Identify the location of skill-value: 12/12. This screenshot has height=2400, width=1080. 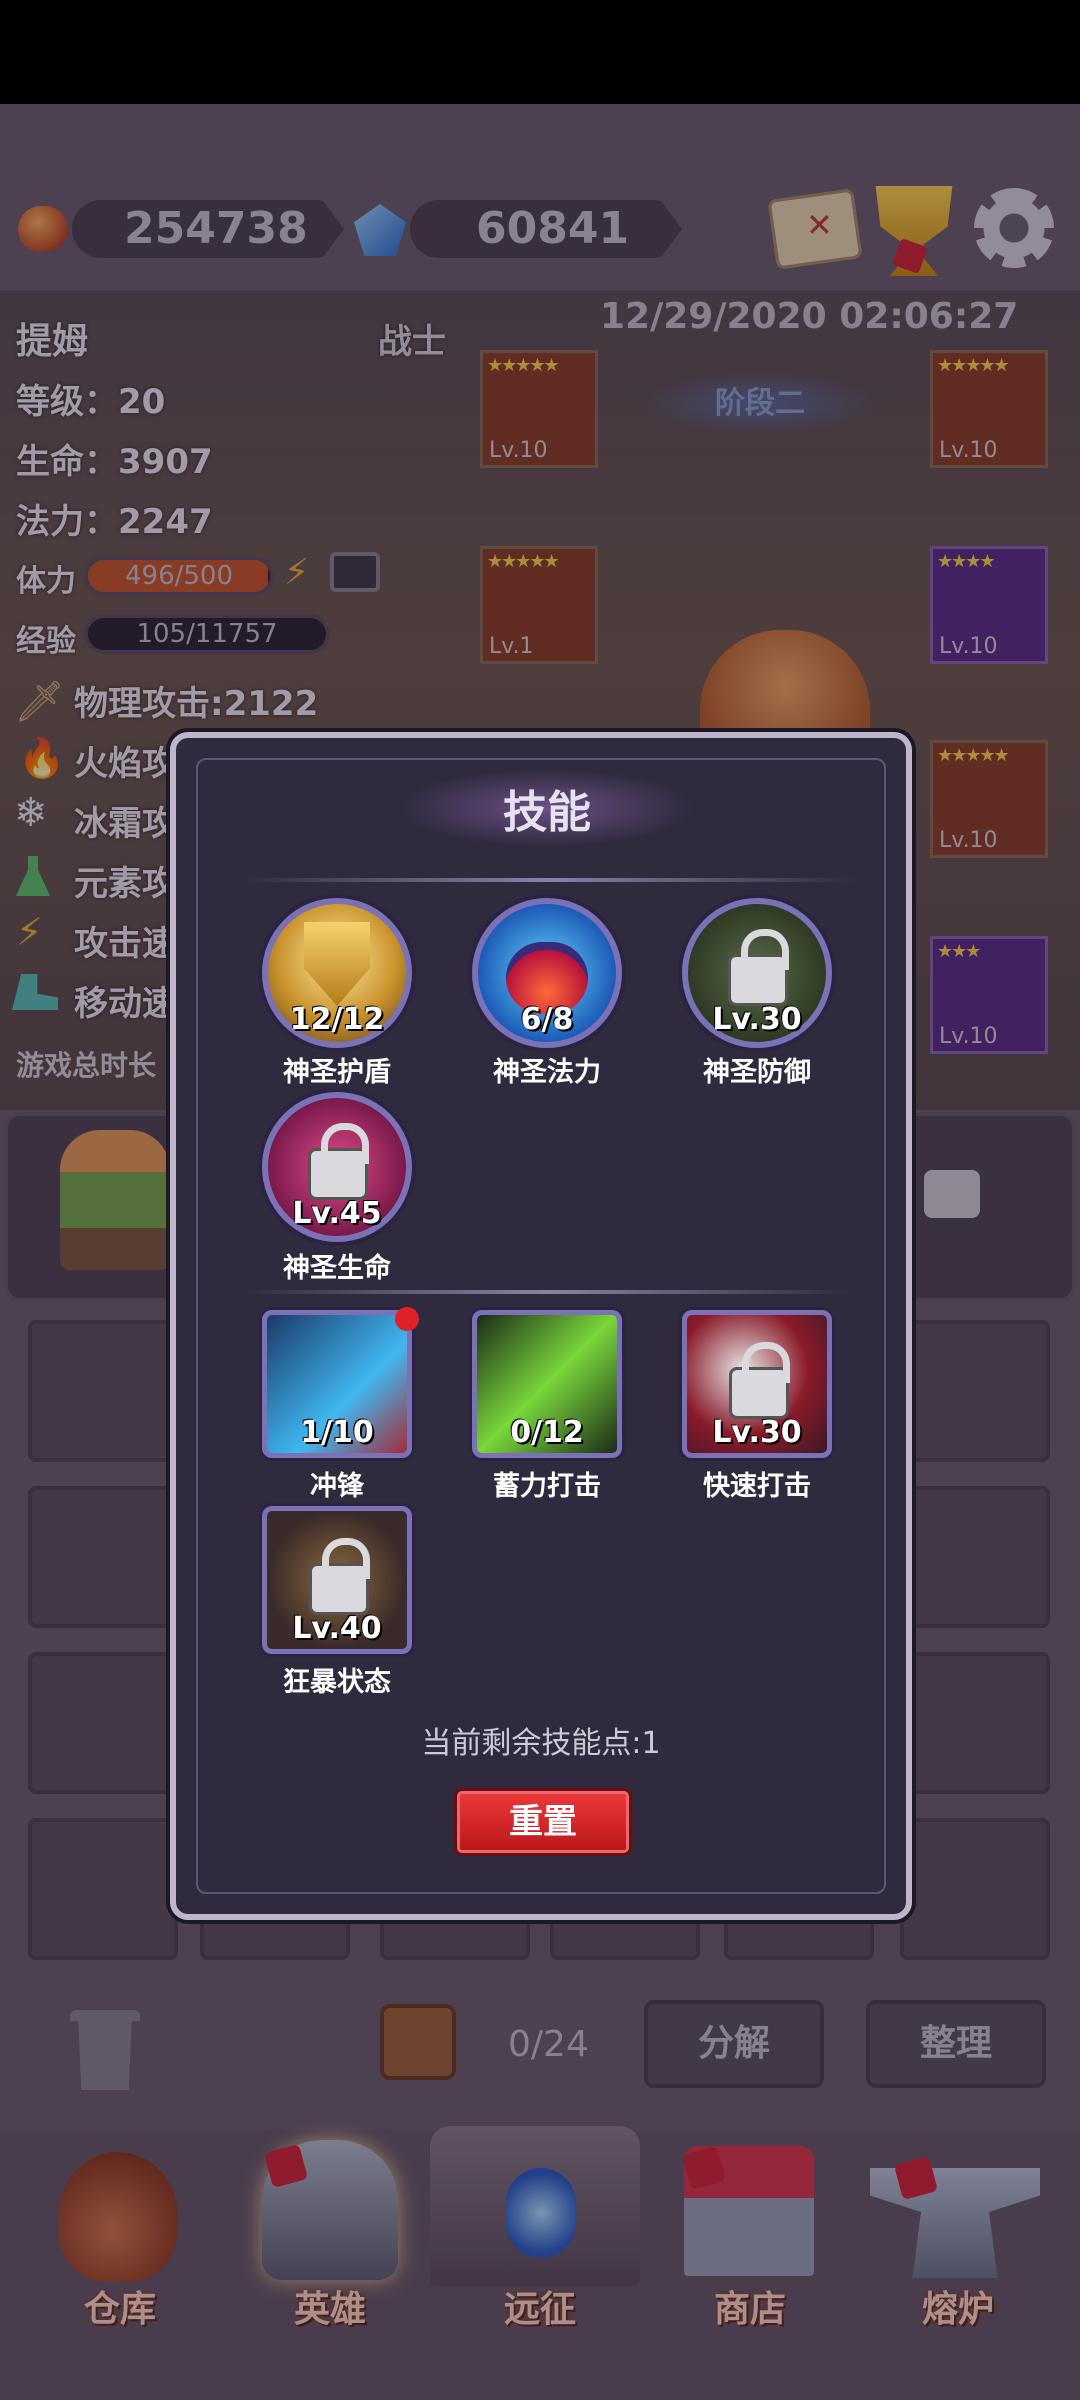
(337, 1019).